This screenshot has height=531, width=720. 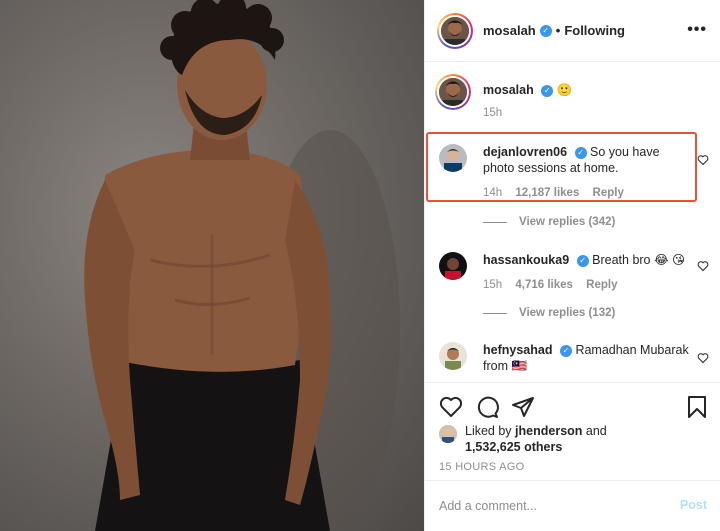 I want to click on likes-summary: Liked by jhenderson and 1,532,625 others, so click(x=523, y=439).